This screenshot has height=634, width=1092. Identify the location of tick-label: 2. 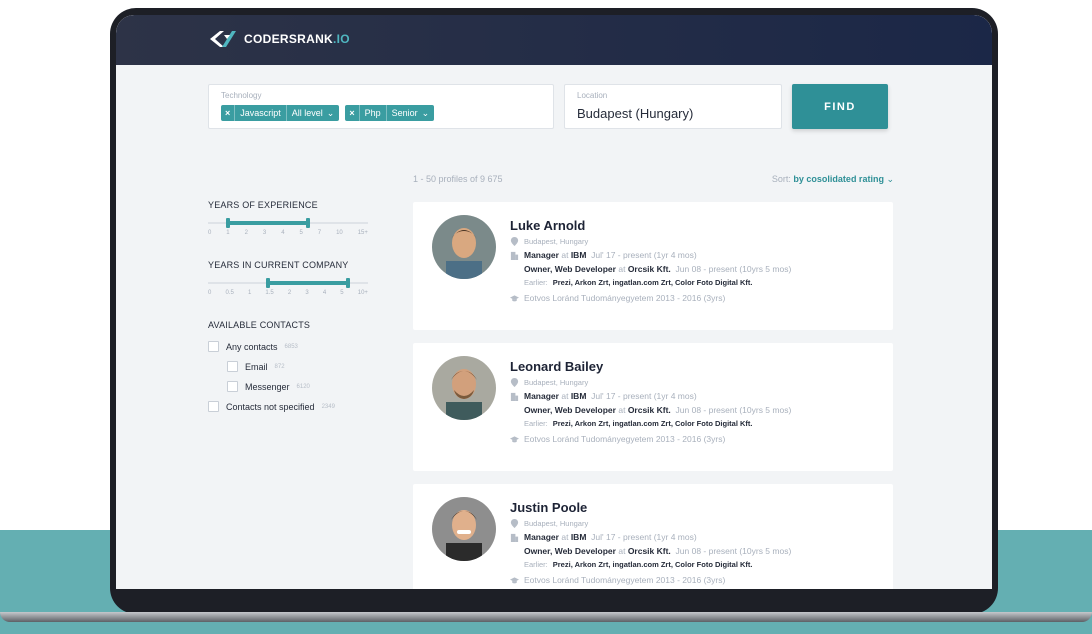
(289, 293).